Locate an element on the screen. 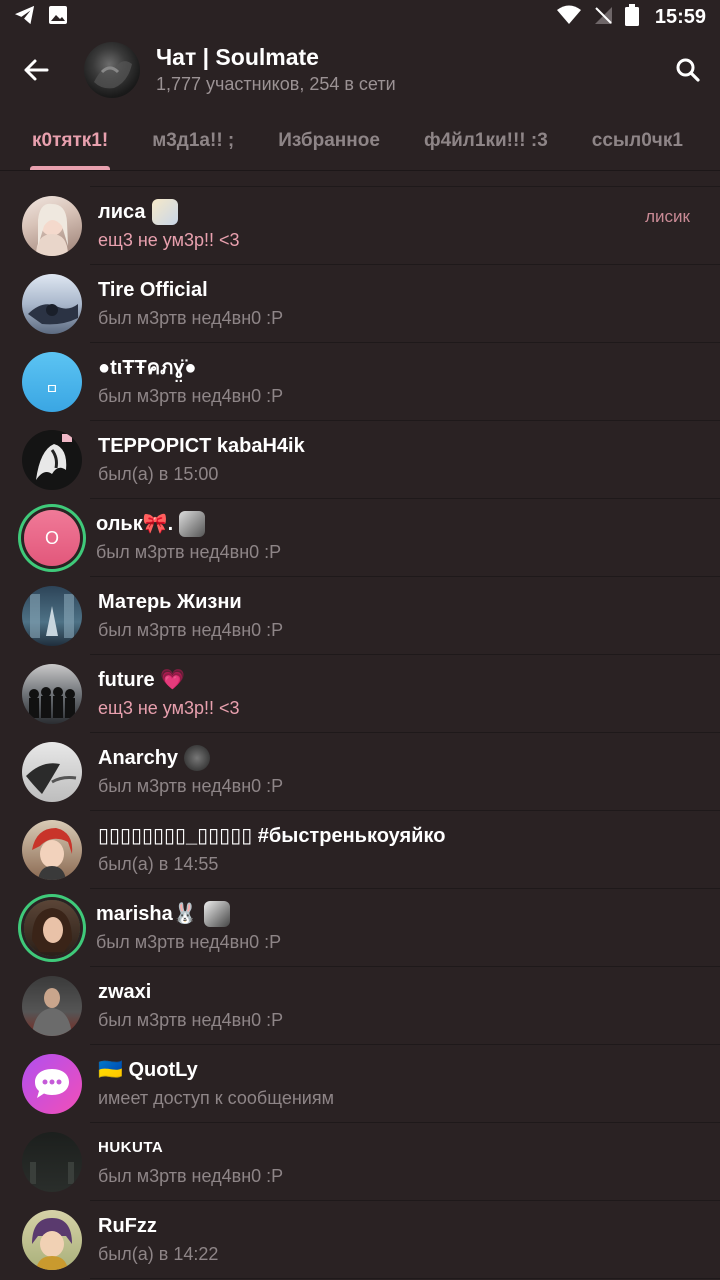 The height and width of the screenshot is (1280, 720). member-row: Матерь Жизни был м3ртв нед4вн0 :P is located at coordinates (360, 616).